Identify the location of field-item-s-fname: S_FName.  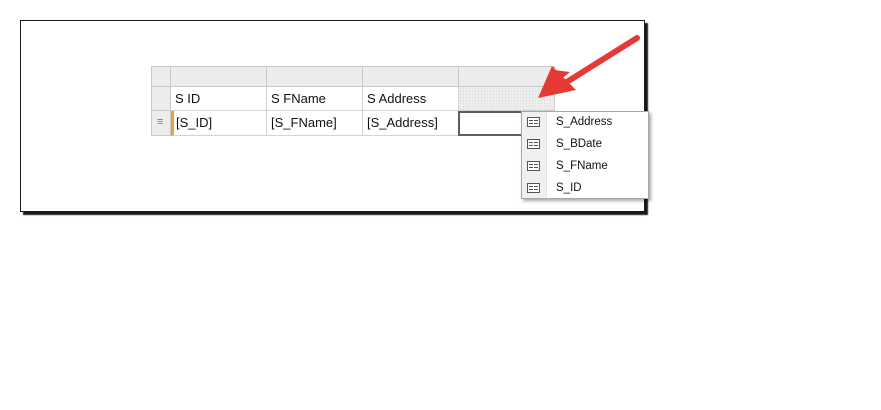
(585, 167).